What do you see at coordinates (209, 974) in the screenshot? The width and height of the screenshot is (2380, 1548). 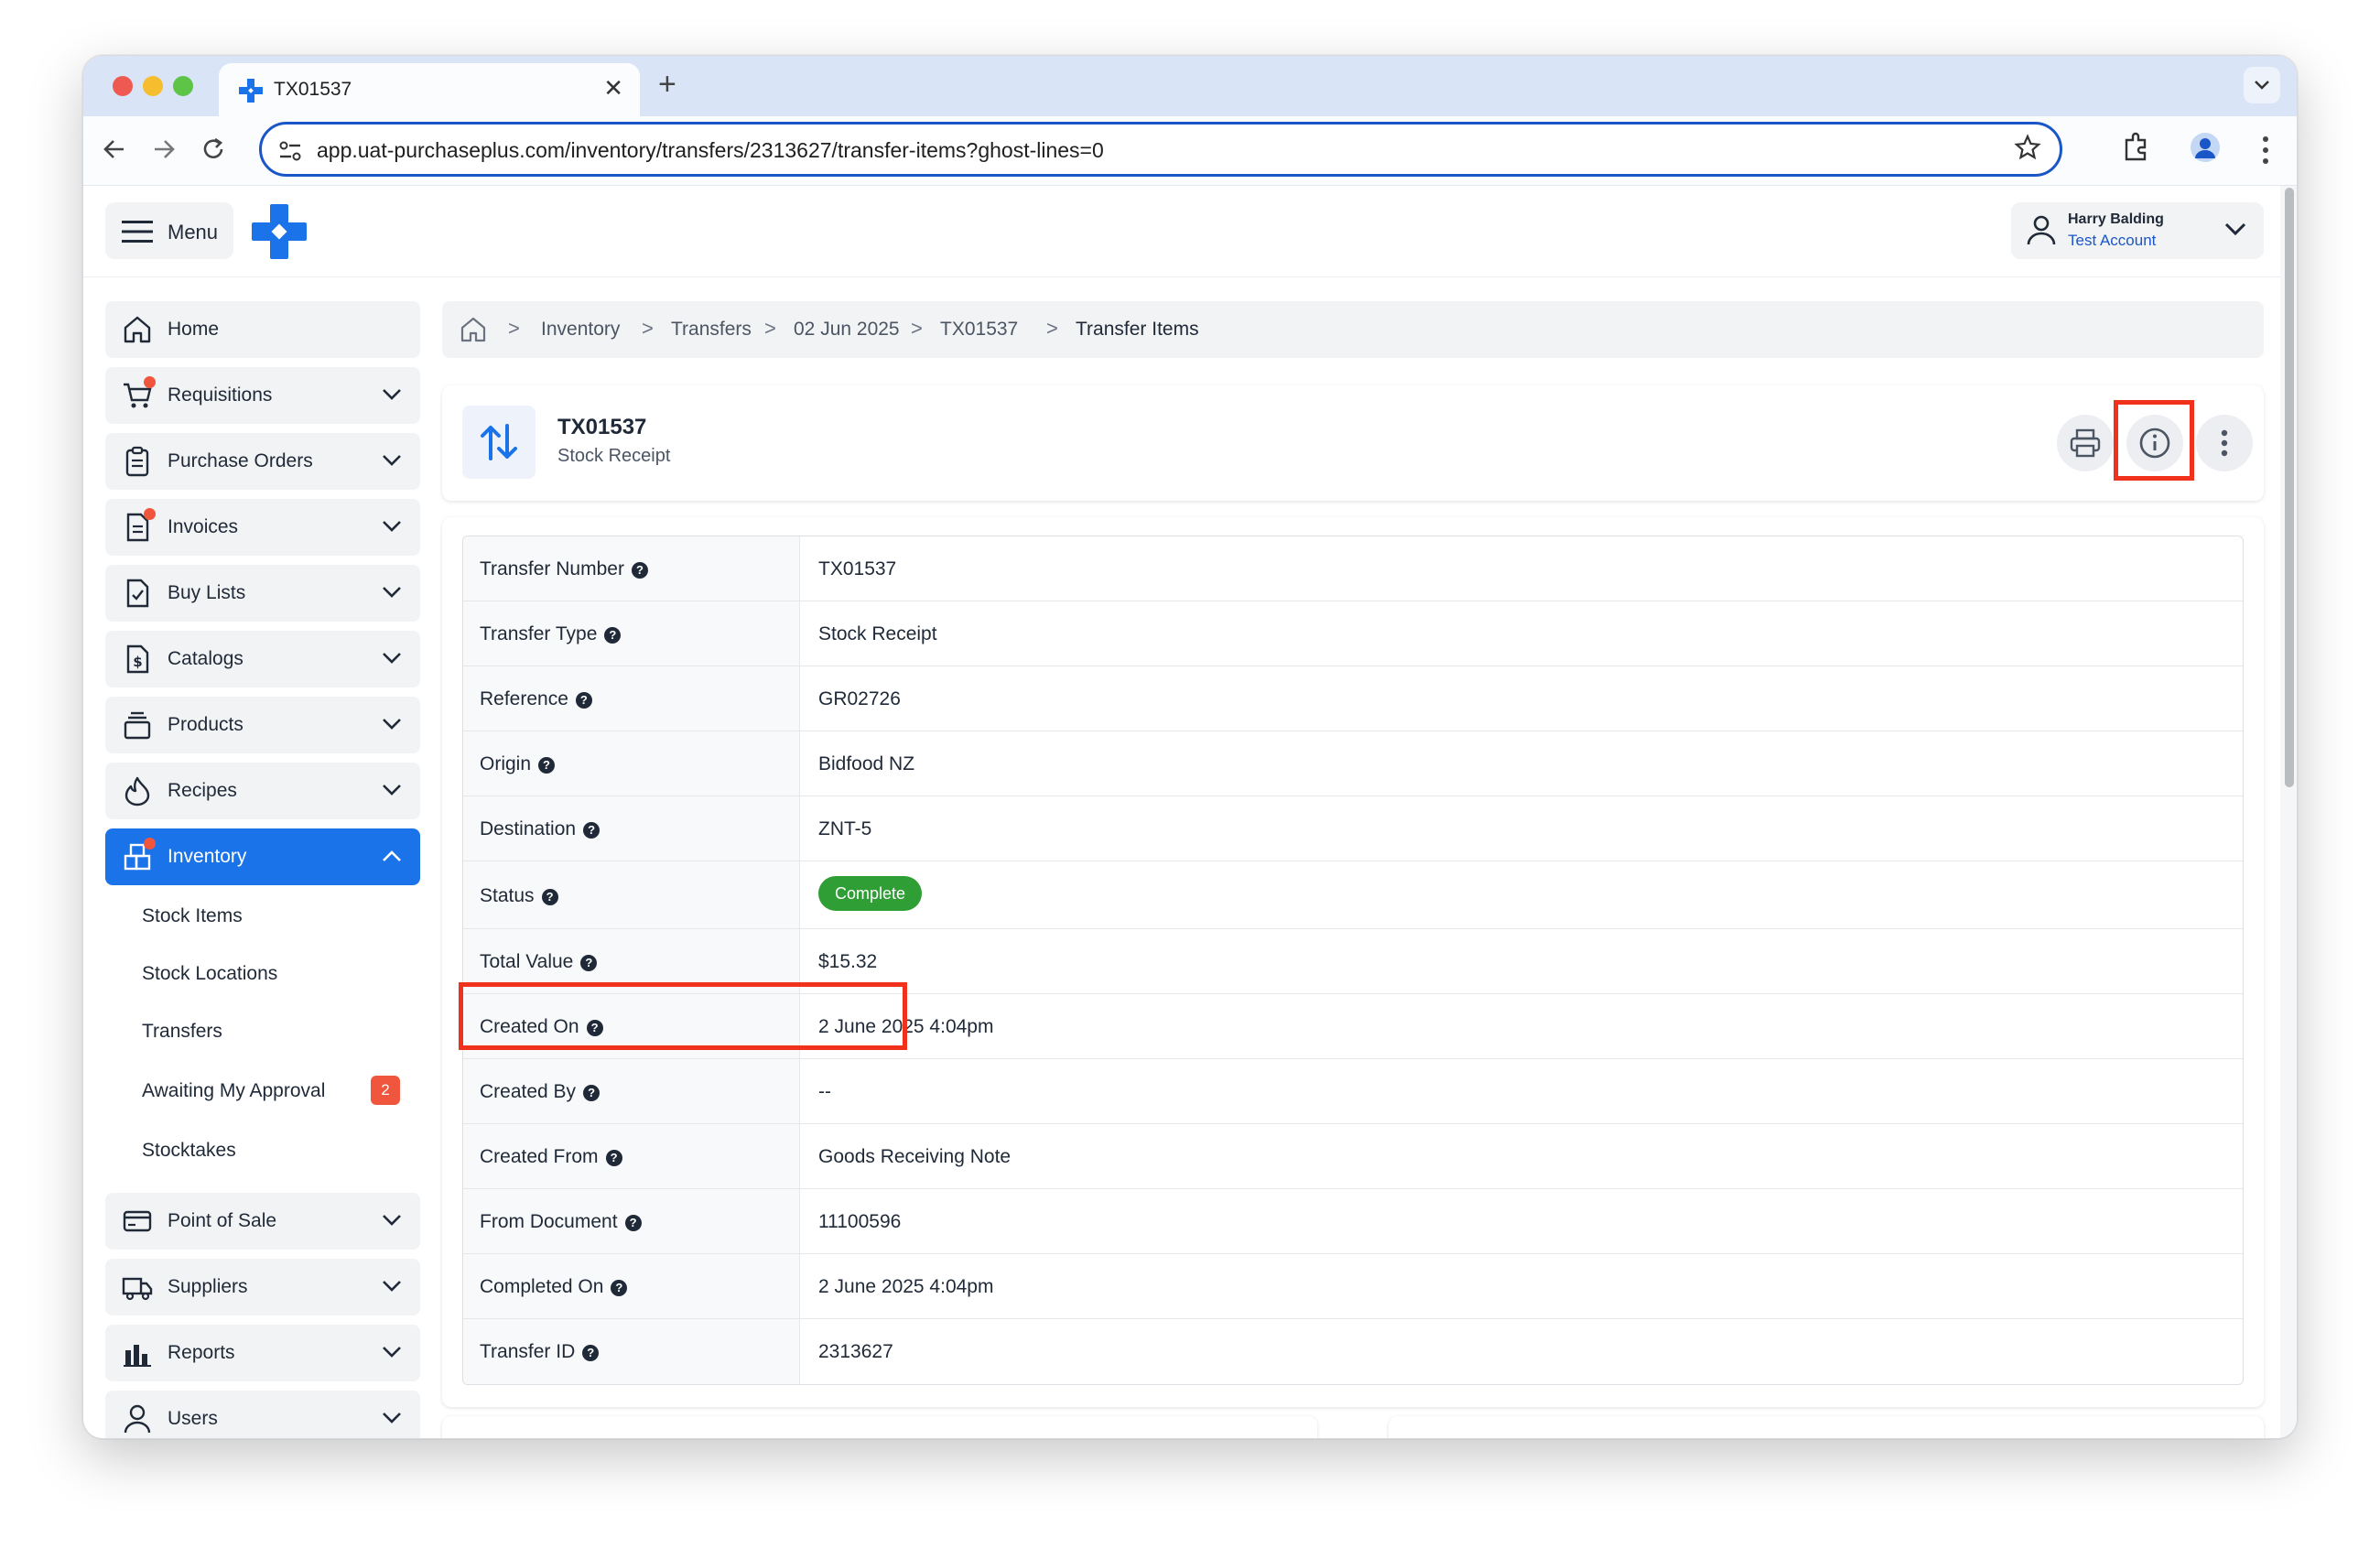 I see `sidebar-subitem-stock-locations: Stock Locations` at bounding box center [209, 974].